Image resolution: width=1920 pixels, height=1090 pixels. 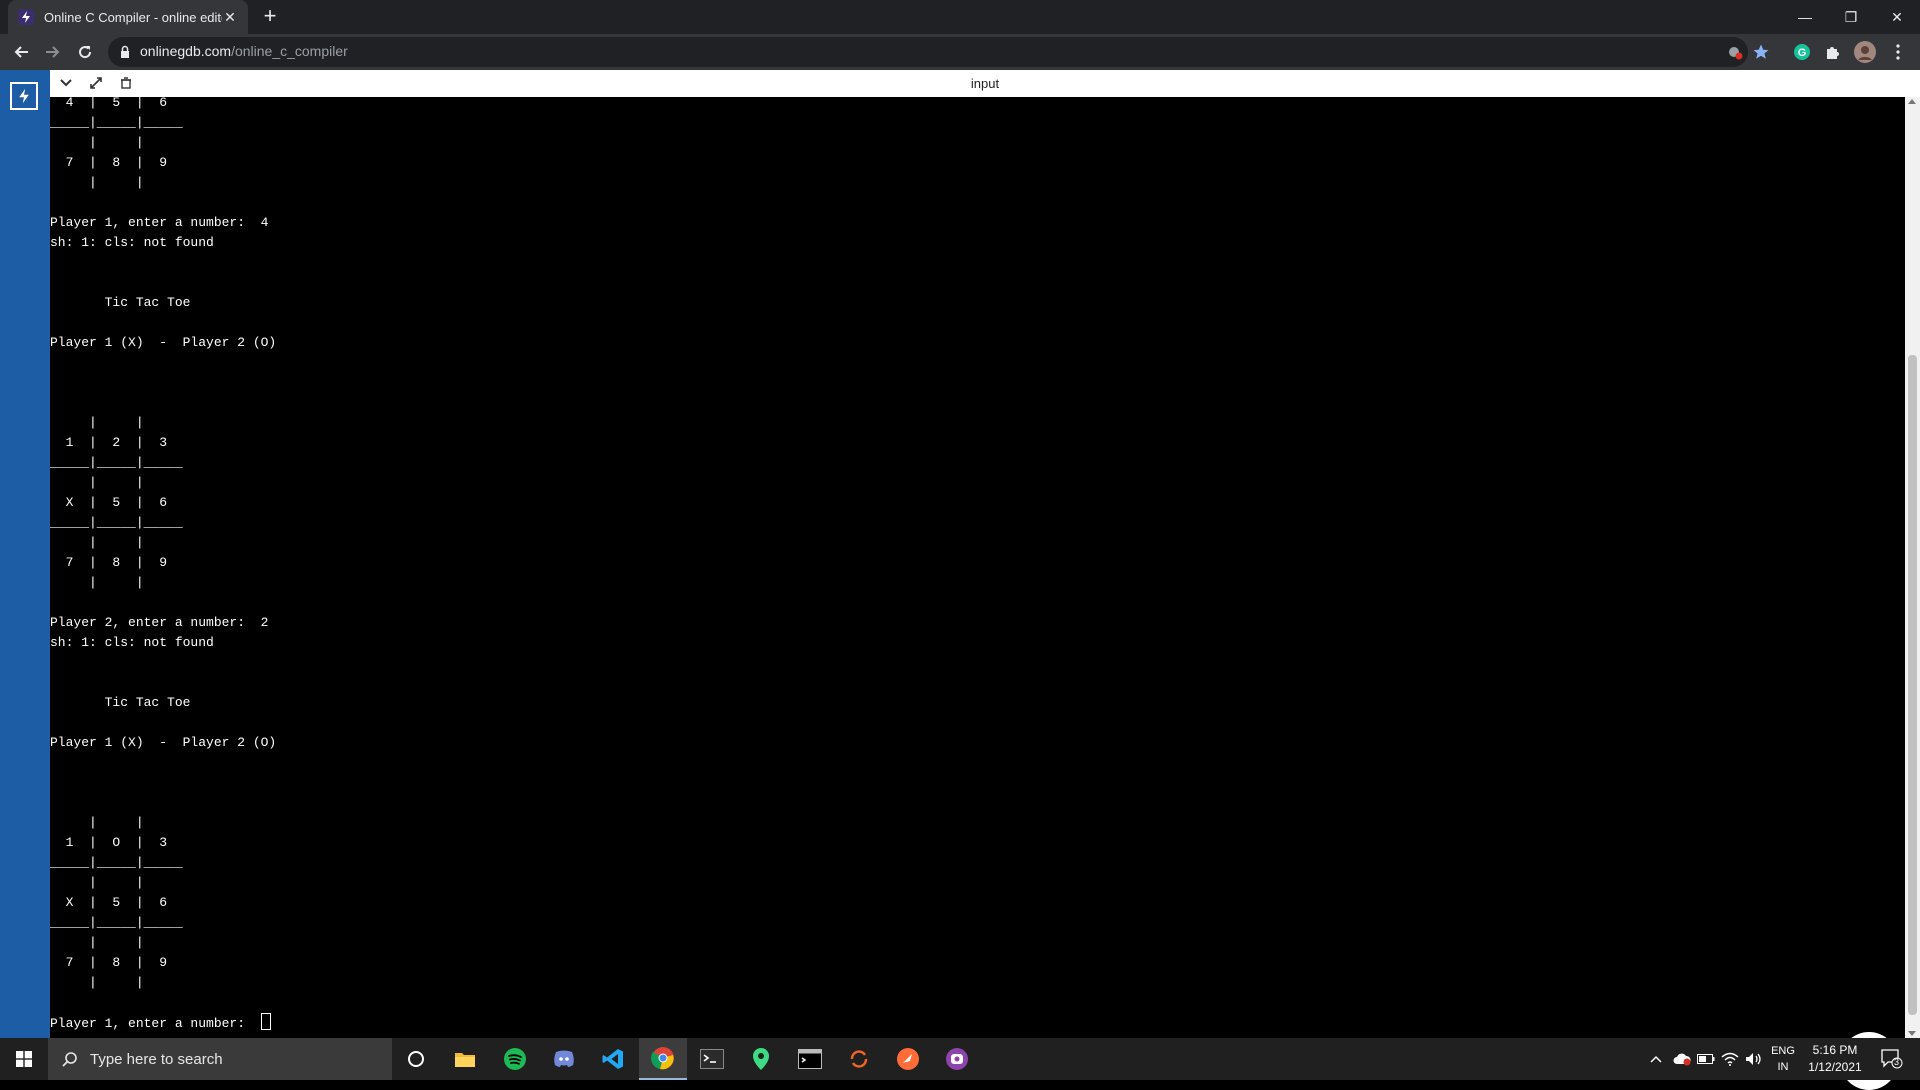 I want to click on terminal-icon, so click(x=712, y=1059).